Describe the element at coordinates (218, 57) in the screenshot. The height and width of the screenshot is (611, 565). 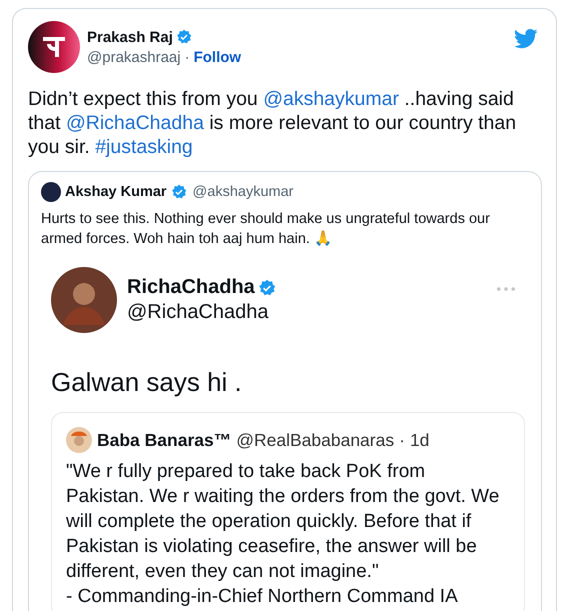
I see `follow-link: Follow` at that location.